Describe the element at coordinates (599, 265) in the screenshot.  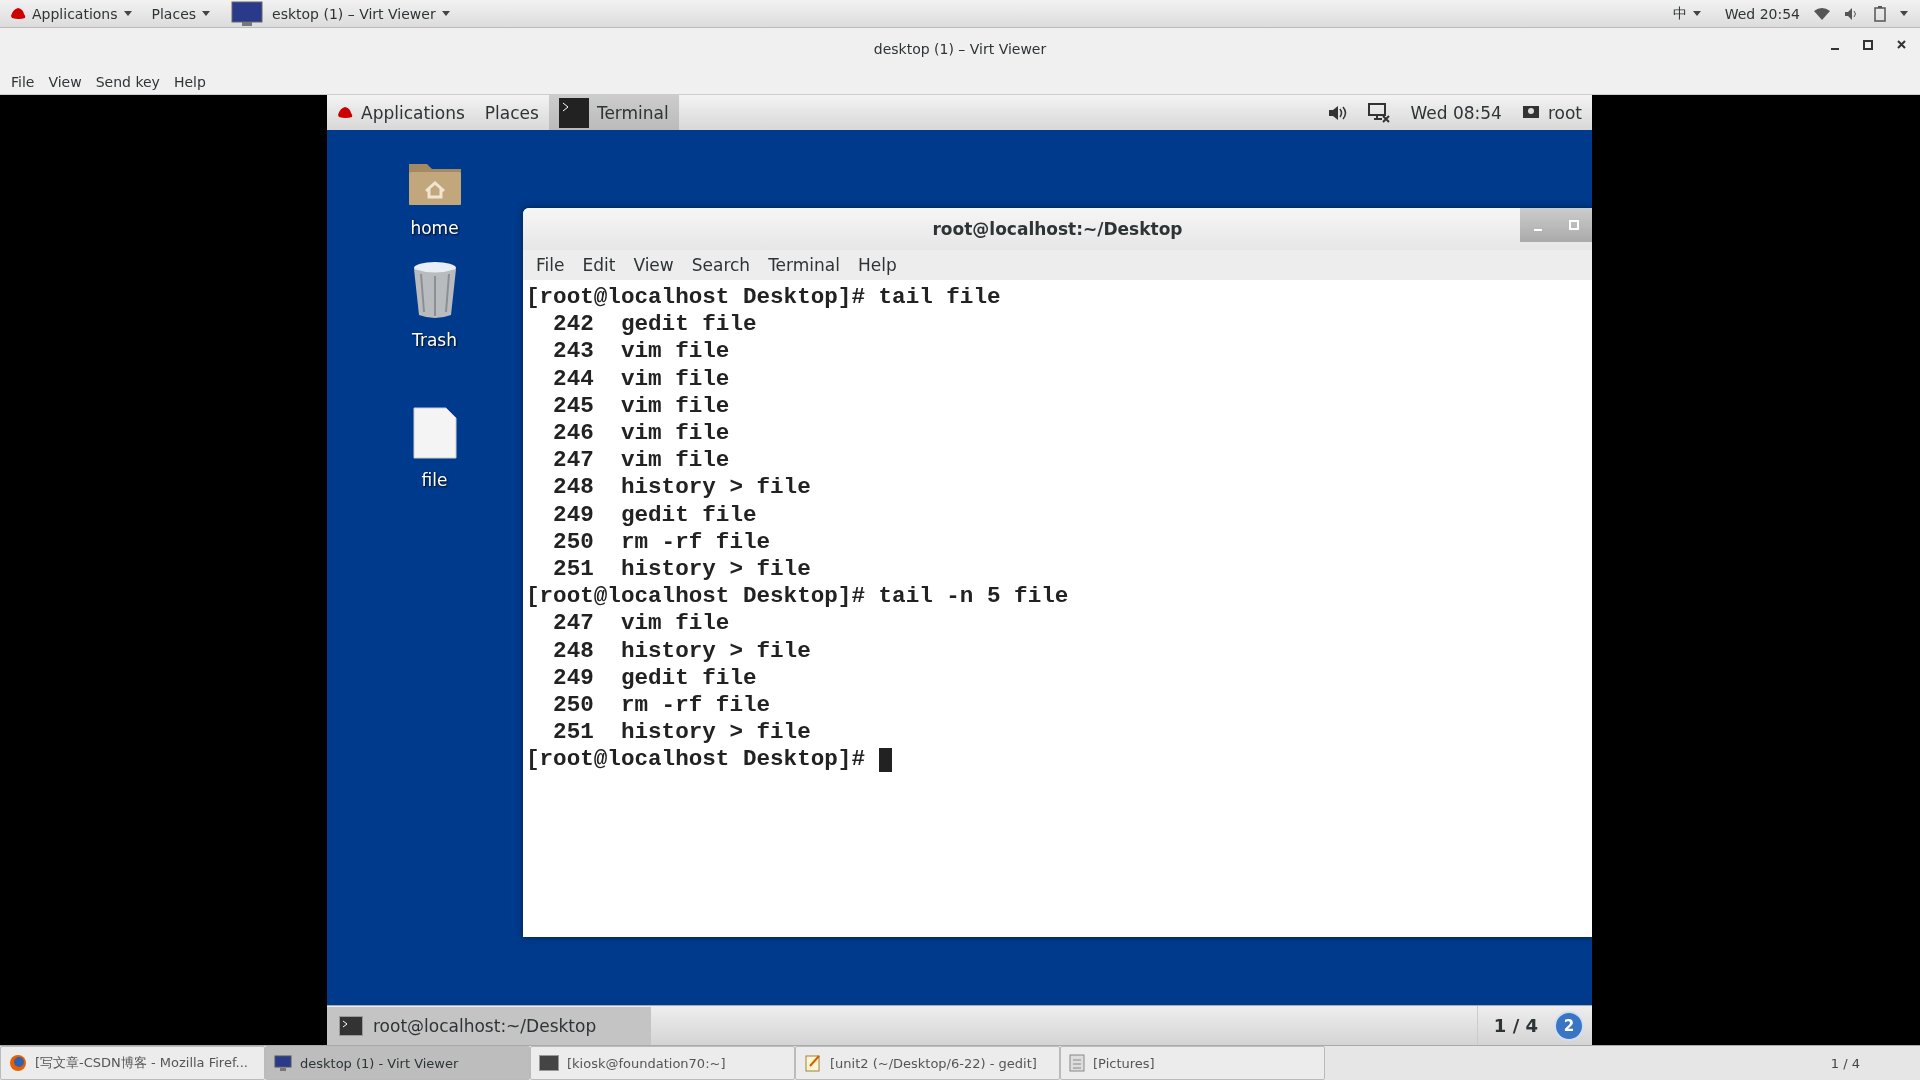
I see `menu-item: Edit` at that location.